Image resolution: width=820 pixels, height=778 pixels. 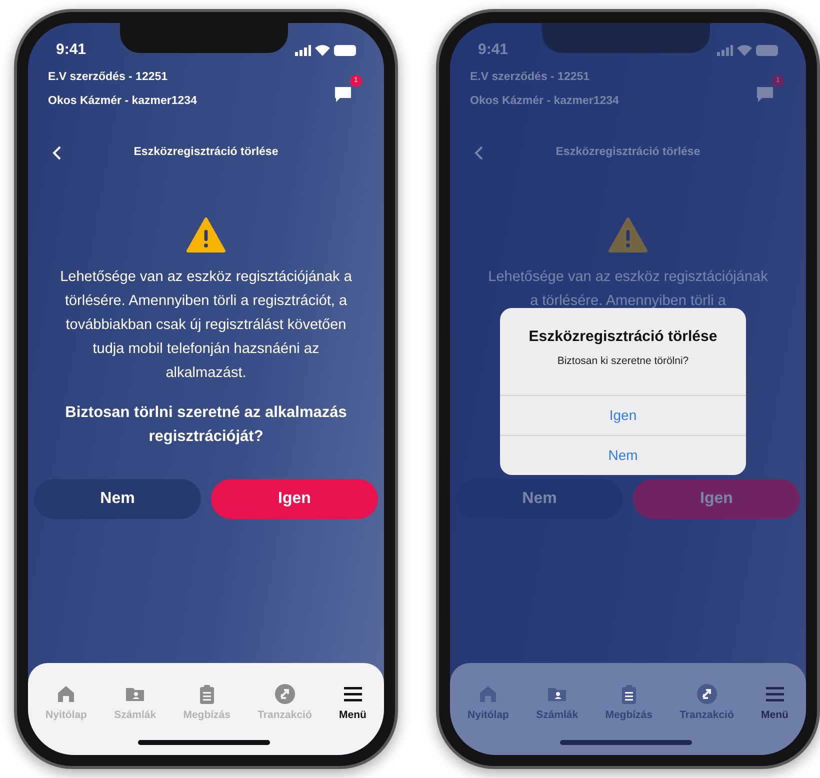 What do you see at coordinates (623, 337) in the screenshot?
I see `dialog-title: Eszközregisztráció törlése` at bounding box center [623, 337].